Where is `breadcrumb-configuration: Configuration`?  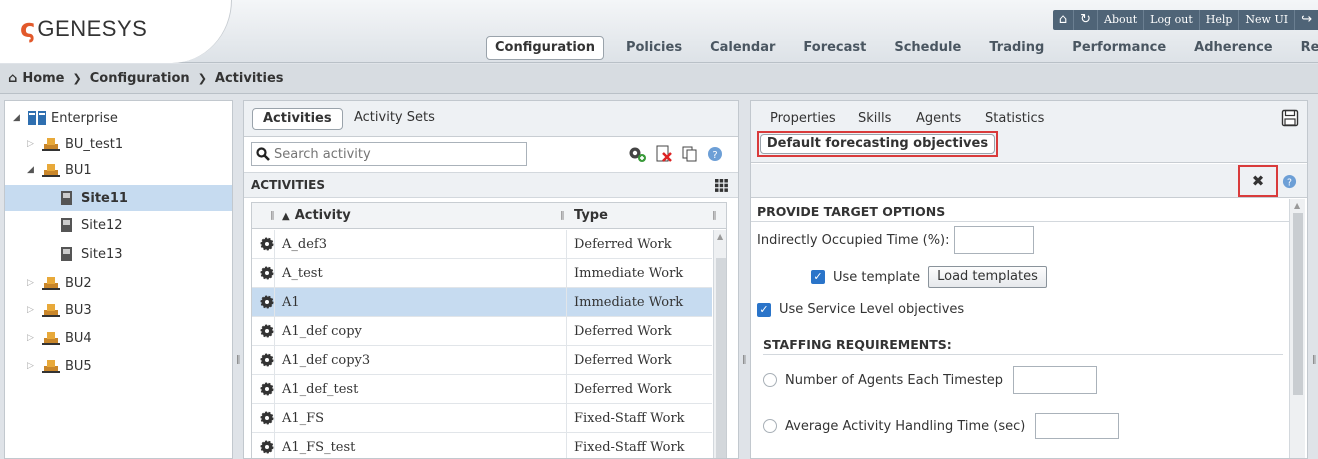
breadcrumb-configuration: Configuration is located at coordinates (140, 78).